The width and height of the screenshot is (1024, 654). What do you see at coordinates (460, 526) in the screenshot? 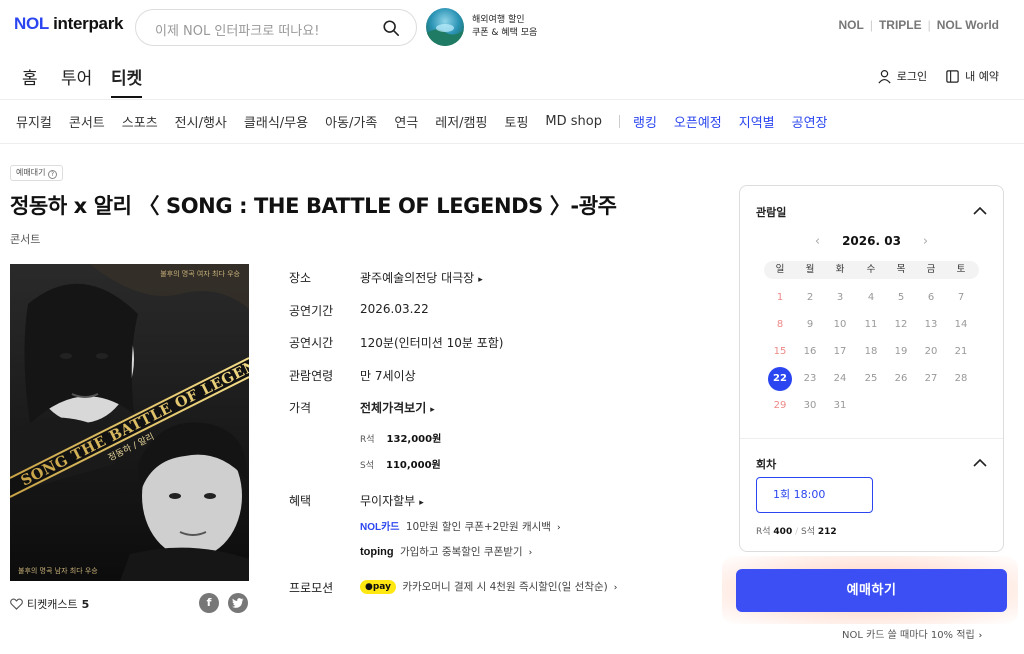
I see `nol-card-benefit: NOL카드 10만원 할인 쿠폰+2만원 캐시백 ›` at bounding box center [460, 526].